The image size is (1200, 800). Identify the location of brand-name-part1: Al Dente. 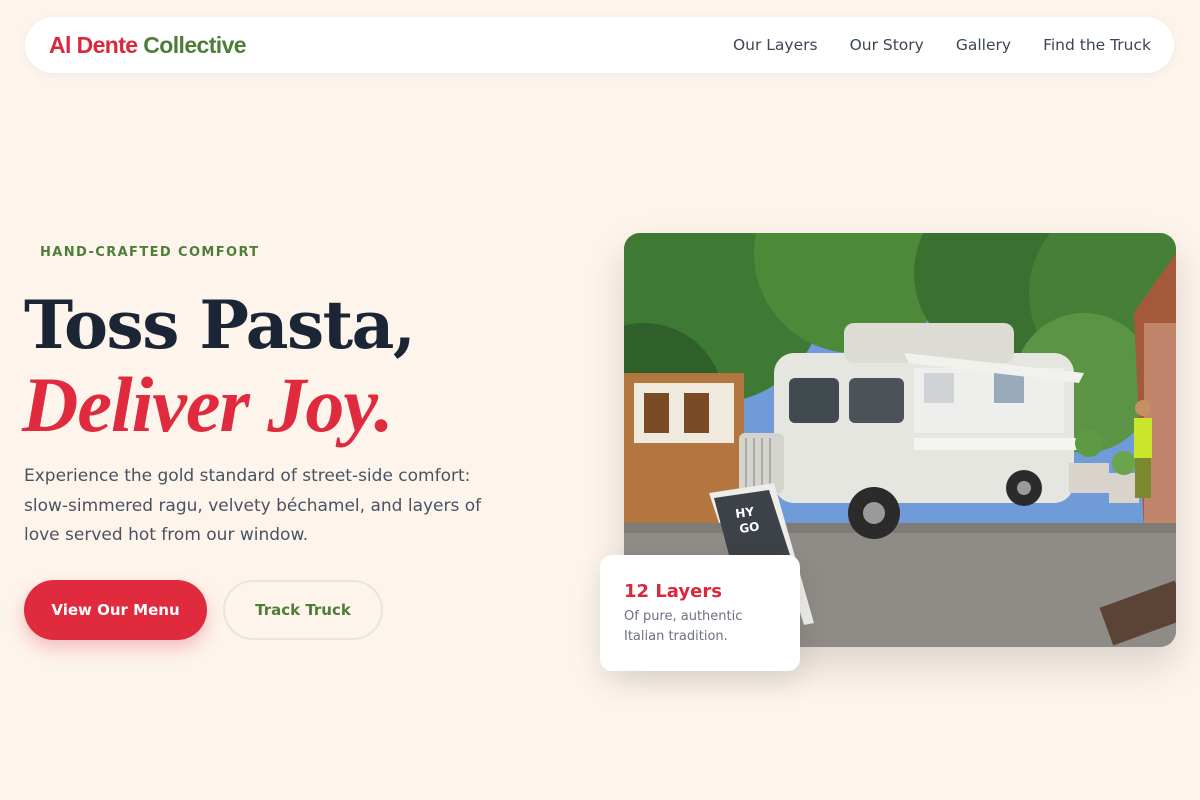
(93, 44).